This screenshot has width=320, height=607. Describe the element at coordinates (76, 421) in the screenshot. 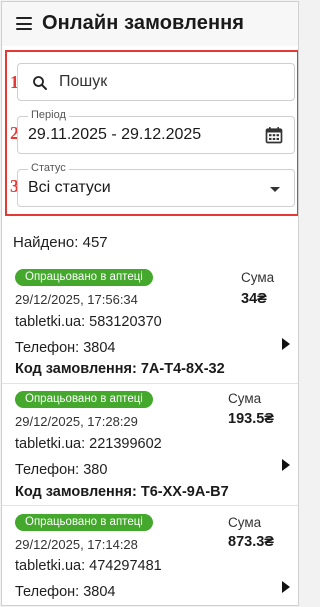

I see `order-datetime: 29/12/2025, 17:28:29` at that location.